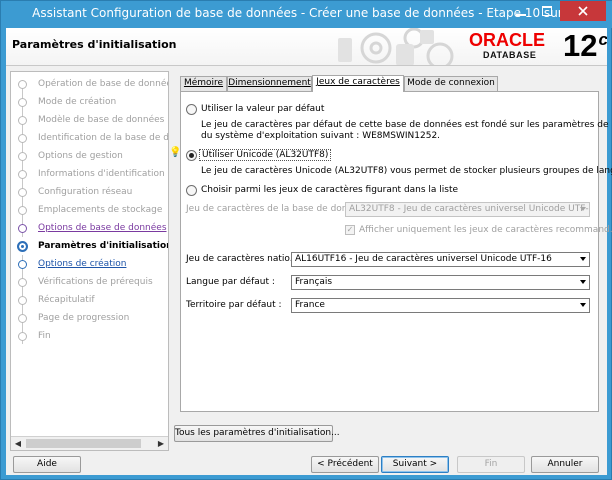 The width and height of the screenshot is (612, 480). What do you see at coordinates (94, 44) in the screenshot?
I see `page-title: Paramètres d'initialisation` at bounding box center [94, 44].